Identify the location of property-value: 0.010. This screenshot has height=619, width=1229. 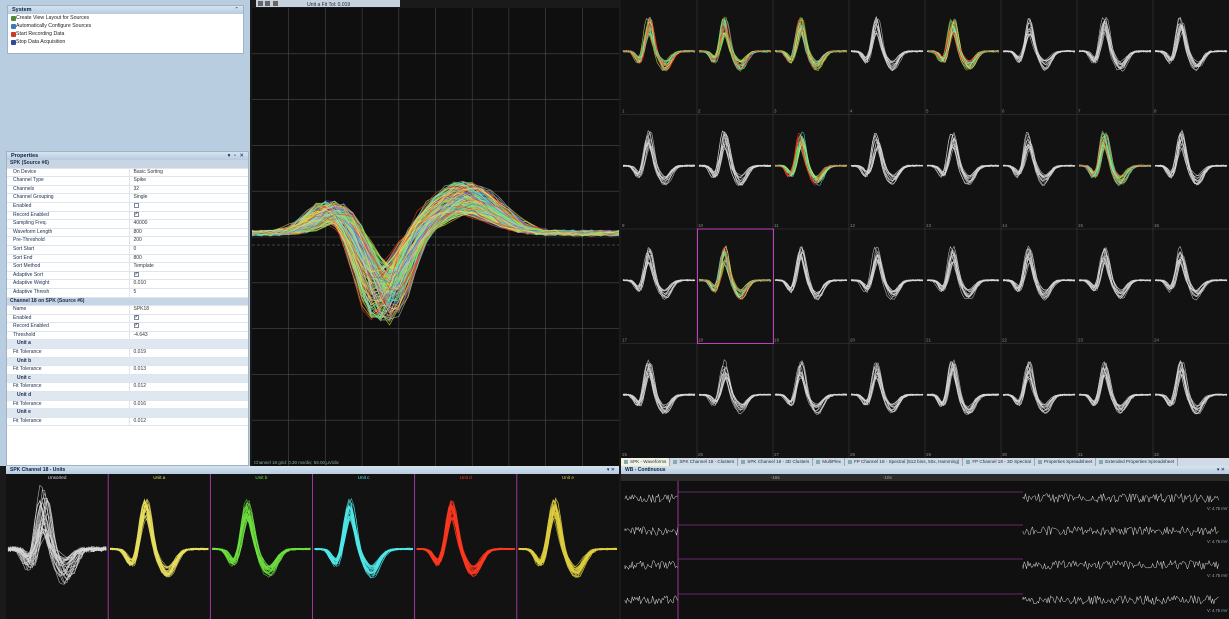
(188, 284).